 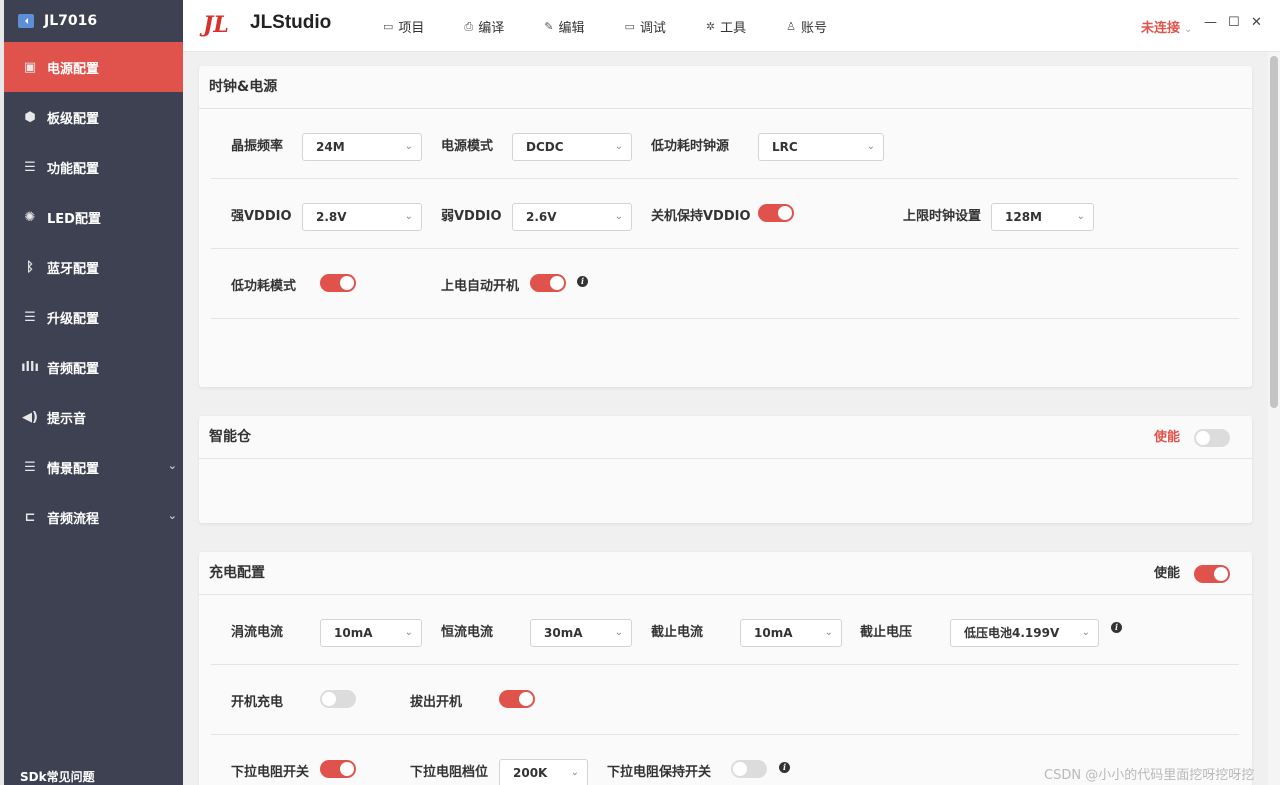 What do you see at coordinates (270, 772) in the screenshot?
I see `pulldown-label: 下拉电阻开关` at bounding box center [270, 772].